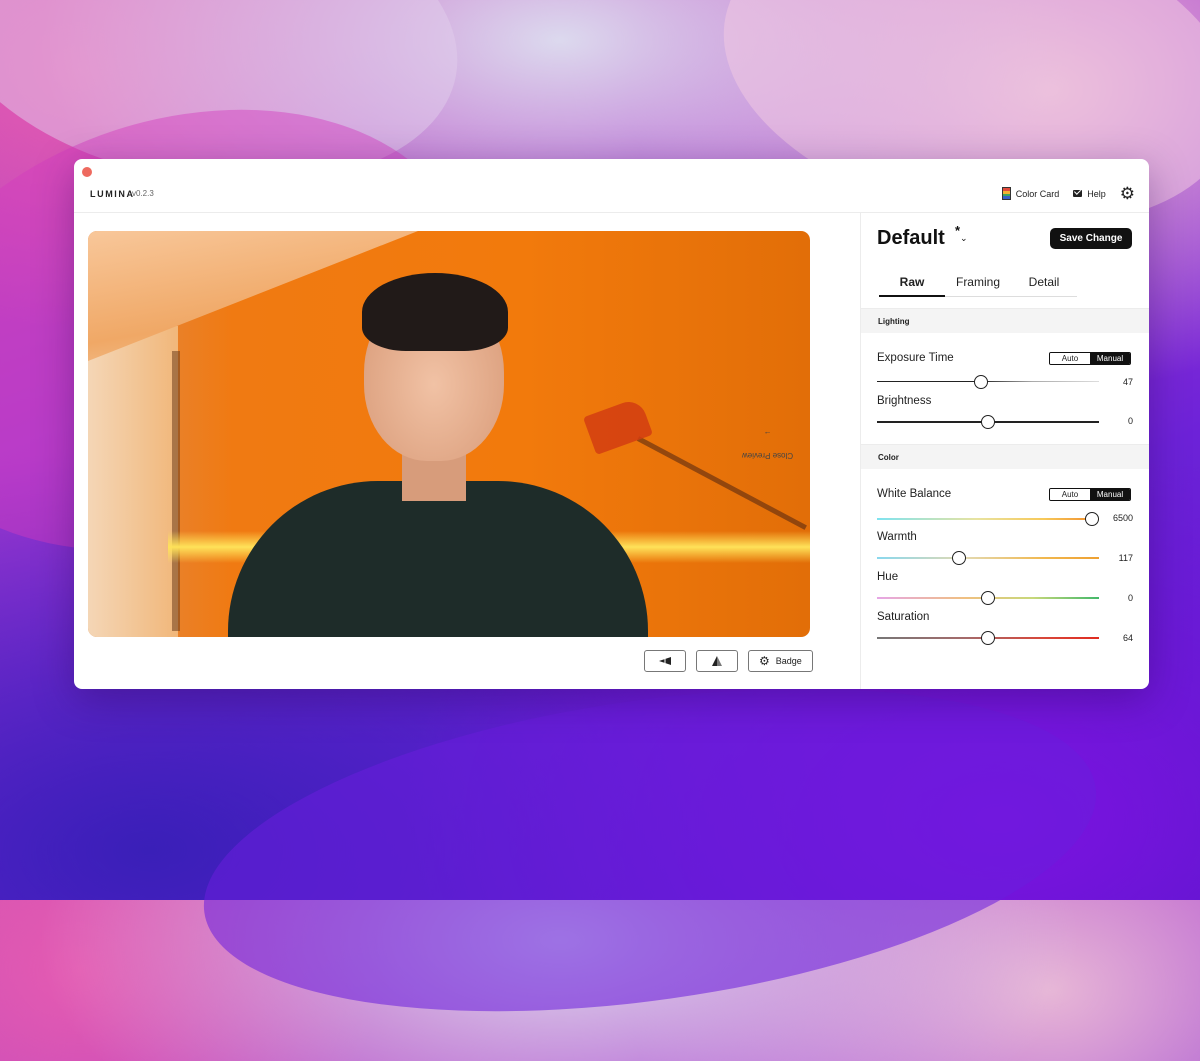 Image resolution: width=1200 pixels, height=1061 pixels. What do you see at coordinates (1005, 320) in the screenshot?
I see `lighting-section-header: Lighting` at bounding box center [1005, 320].